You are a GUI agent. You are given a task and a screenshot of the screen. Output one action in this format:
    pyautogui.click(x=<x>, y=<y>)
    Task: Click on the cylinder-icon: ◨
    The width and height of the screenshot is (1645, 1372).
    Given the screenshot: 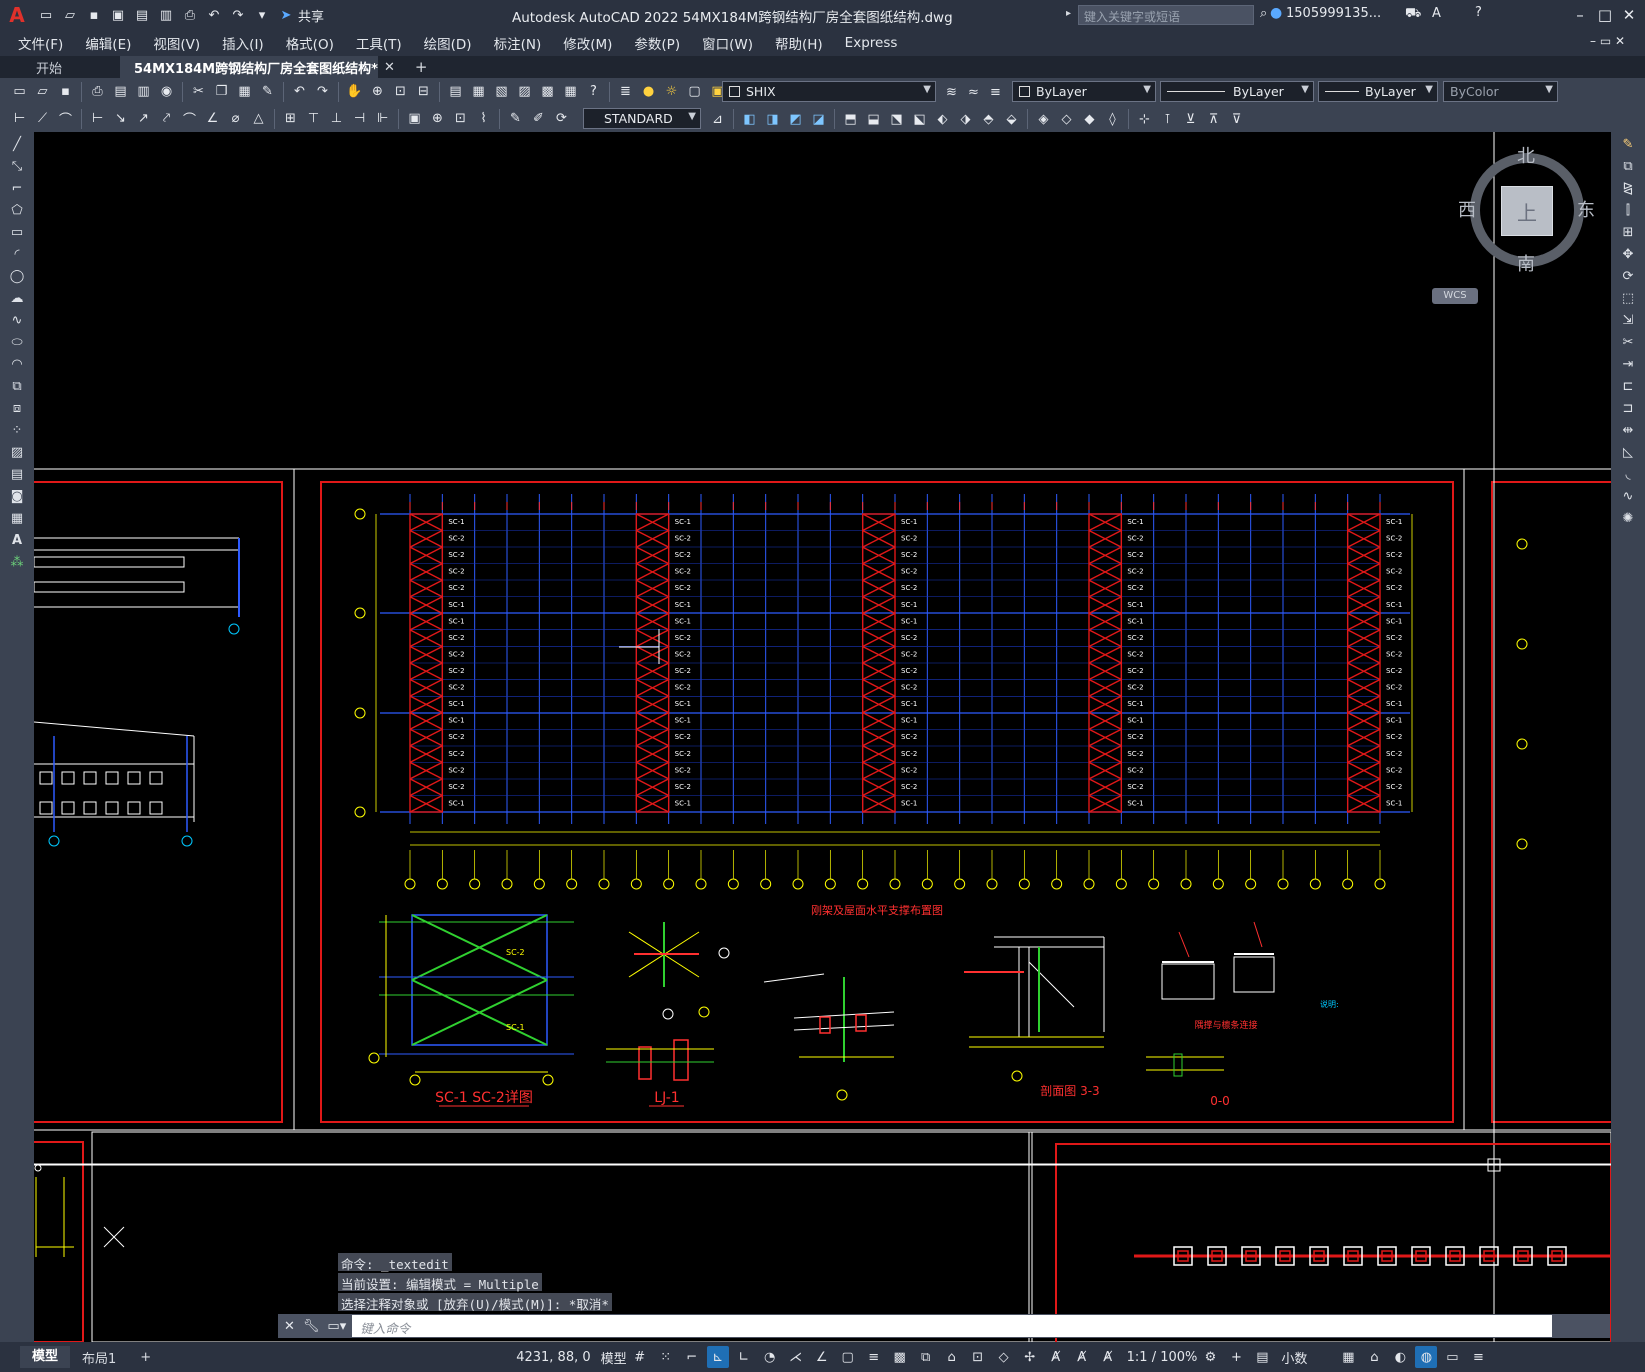 What is the action you would take?
    pyautogui.click(x=772, y=119)
    